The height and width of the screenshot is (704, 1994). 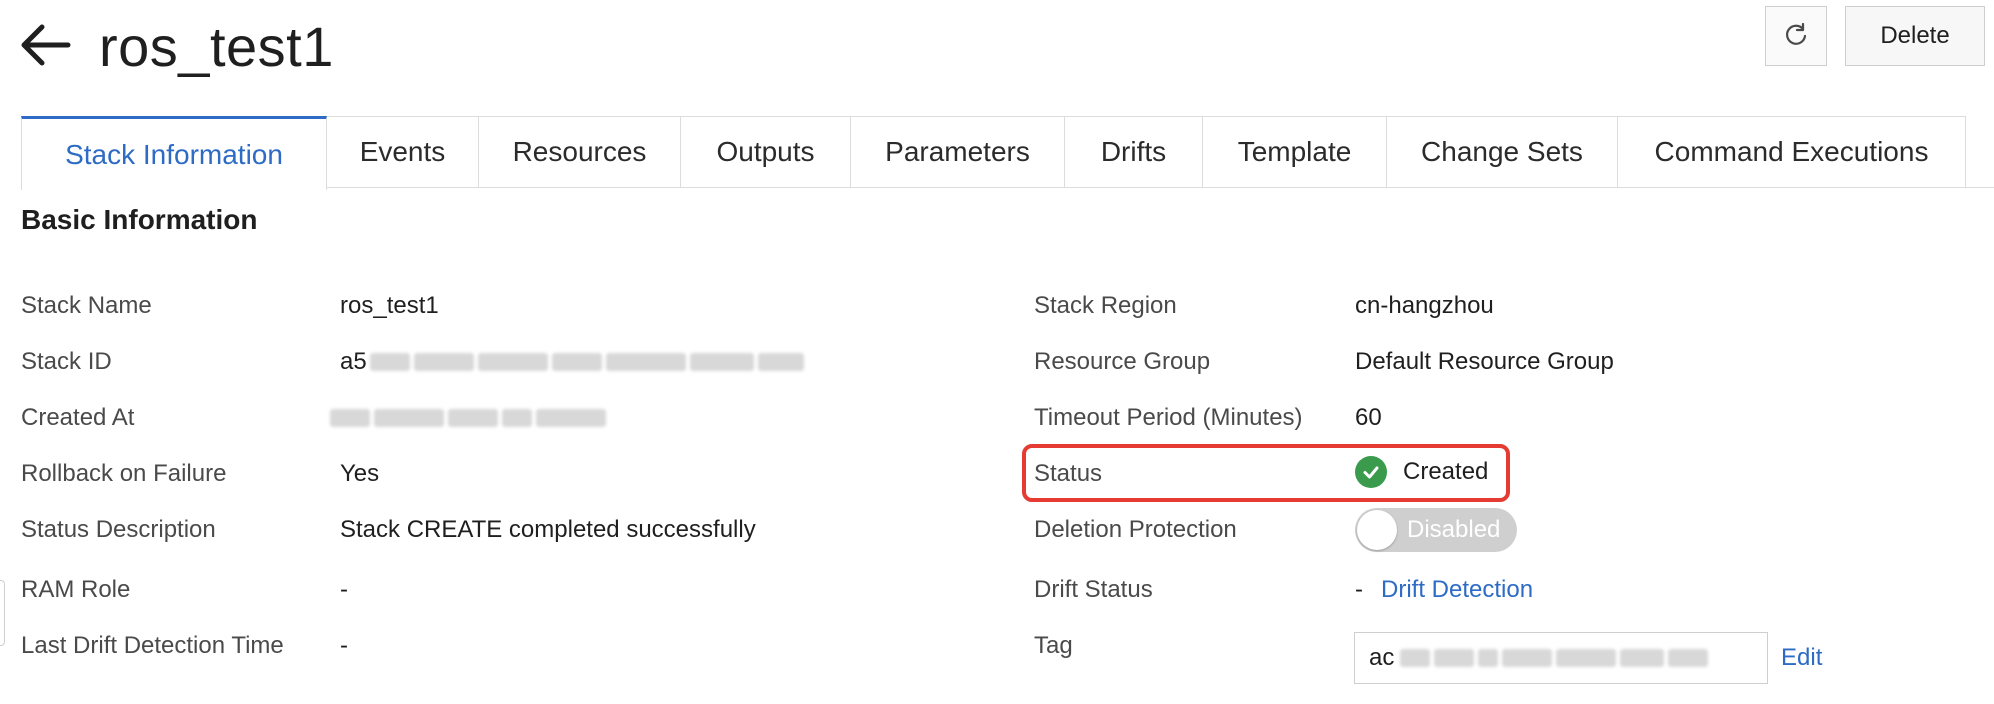 I want to click on rollback-value: Yes, so click(x=360, y=473).